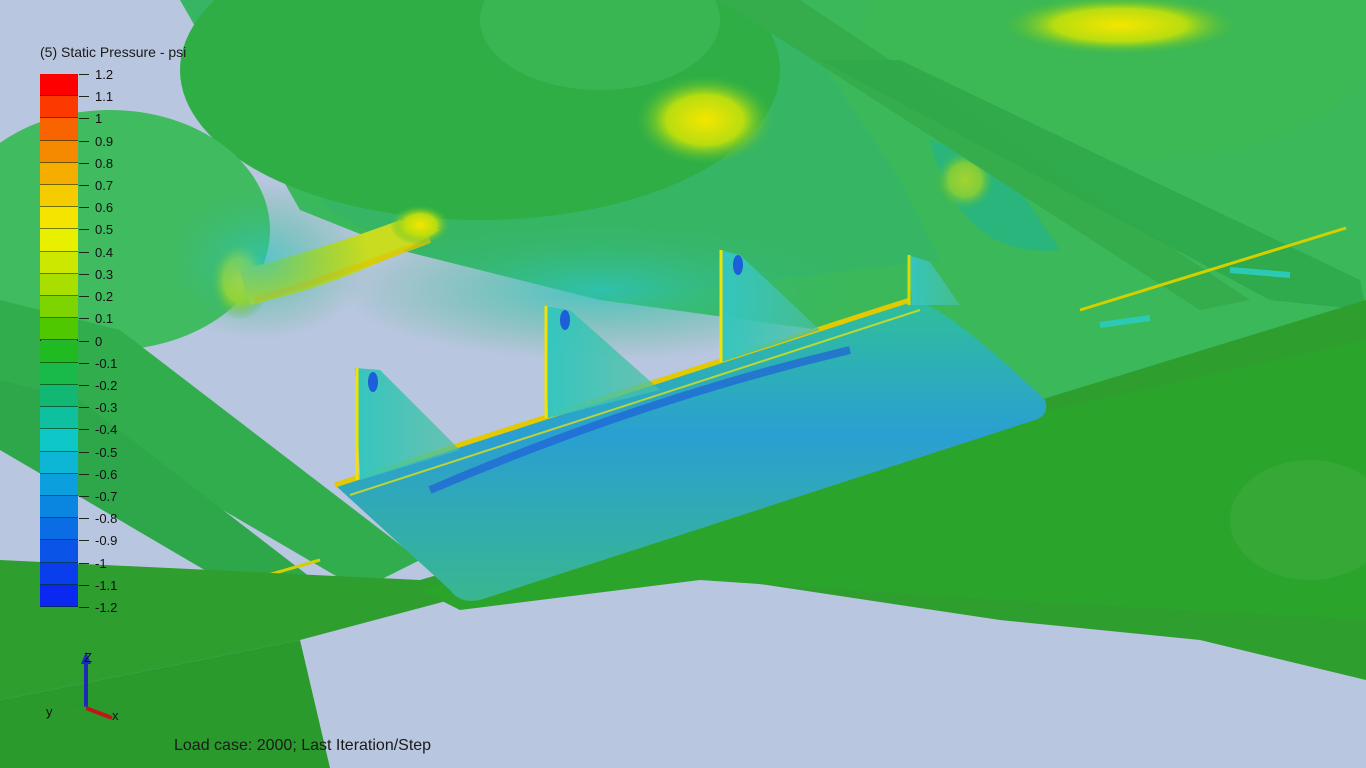  What do you see at coordinates (99, 341) in the screenshot?
I see `legend-tick-label: 0` at bounding box center [99, 341].